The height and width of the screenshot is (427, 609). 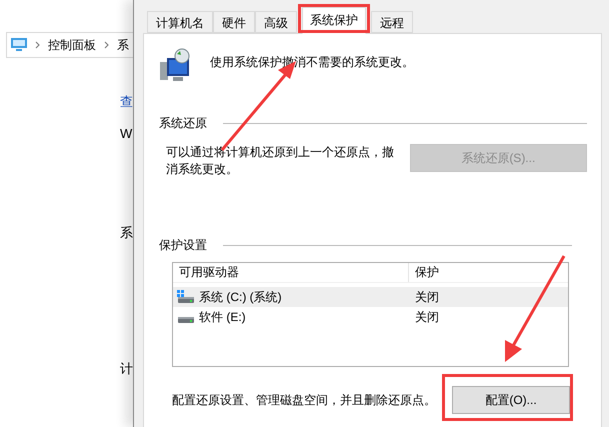 What do you see at coordinates (424, 272) in the screenshot?
I see `column-header: 保护` at bounding box center [424, 272].